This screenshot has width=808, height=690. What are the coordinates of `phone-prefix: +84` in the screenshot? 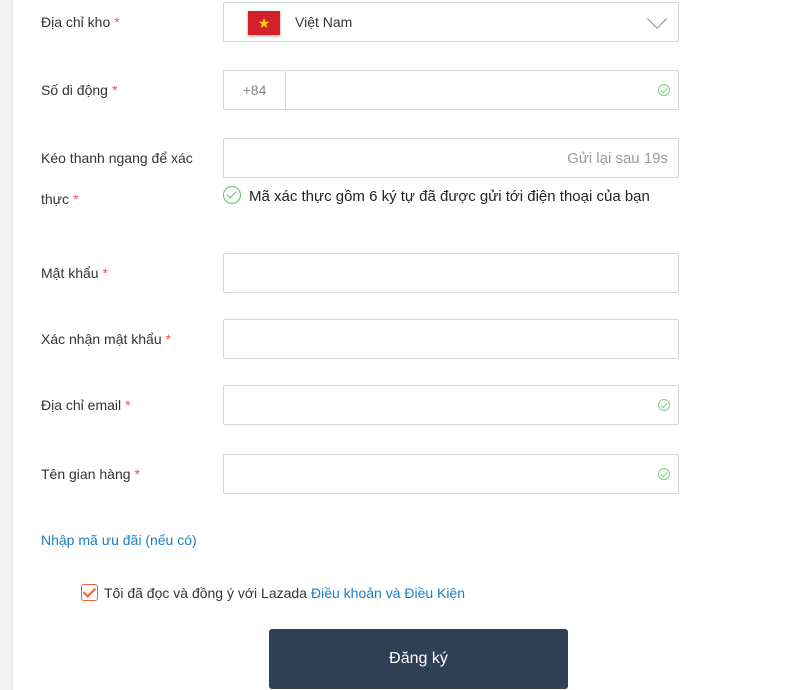 It's located at (255, 90).